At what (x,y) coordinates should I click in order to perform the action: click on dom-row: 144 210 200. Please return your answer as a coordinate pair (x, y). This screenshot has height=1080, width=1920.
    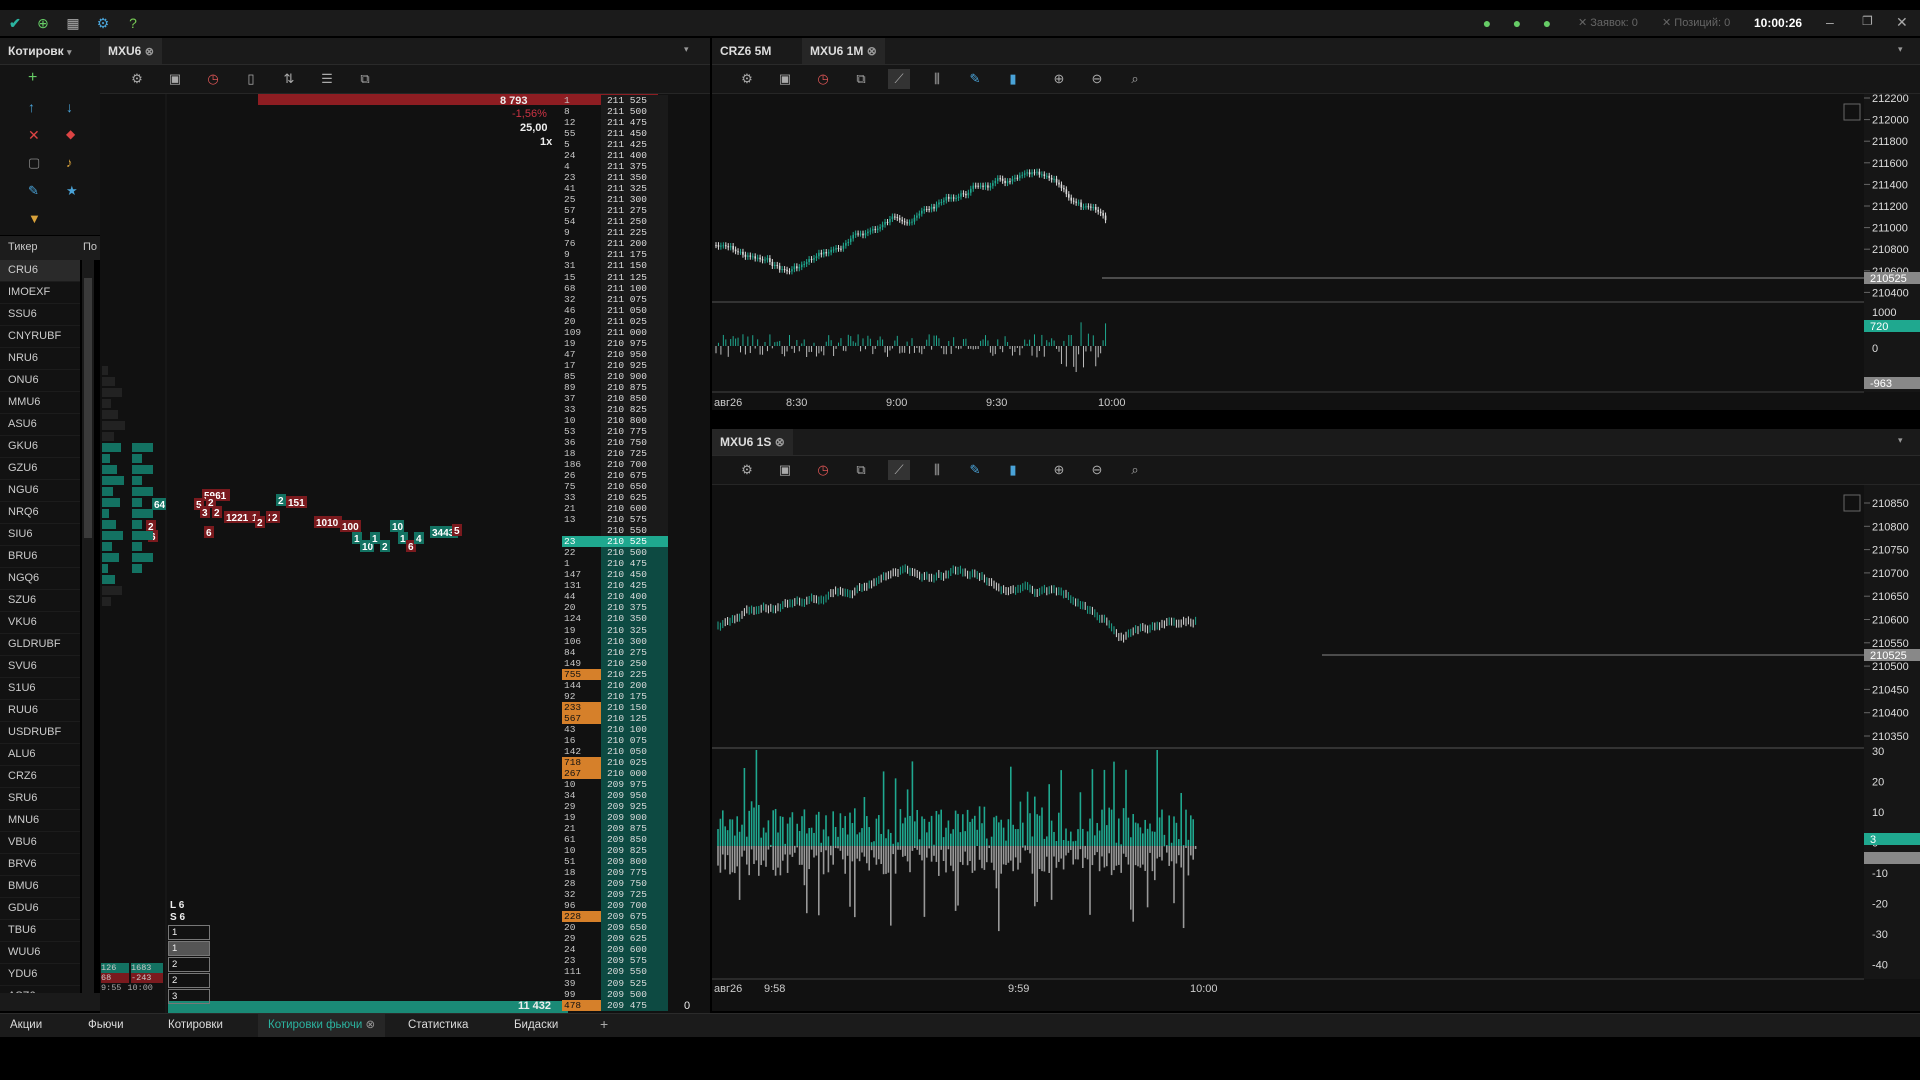
    Looking at the image, I should click on (615, 685).